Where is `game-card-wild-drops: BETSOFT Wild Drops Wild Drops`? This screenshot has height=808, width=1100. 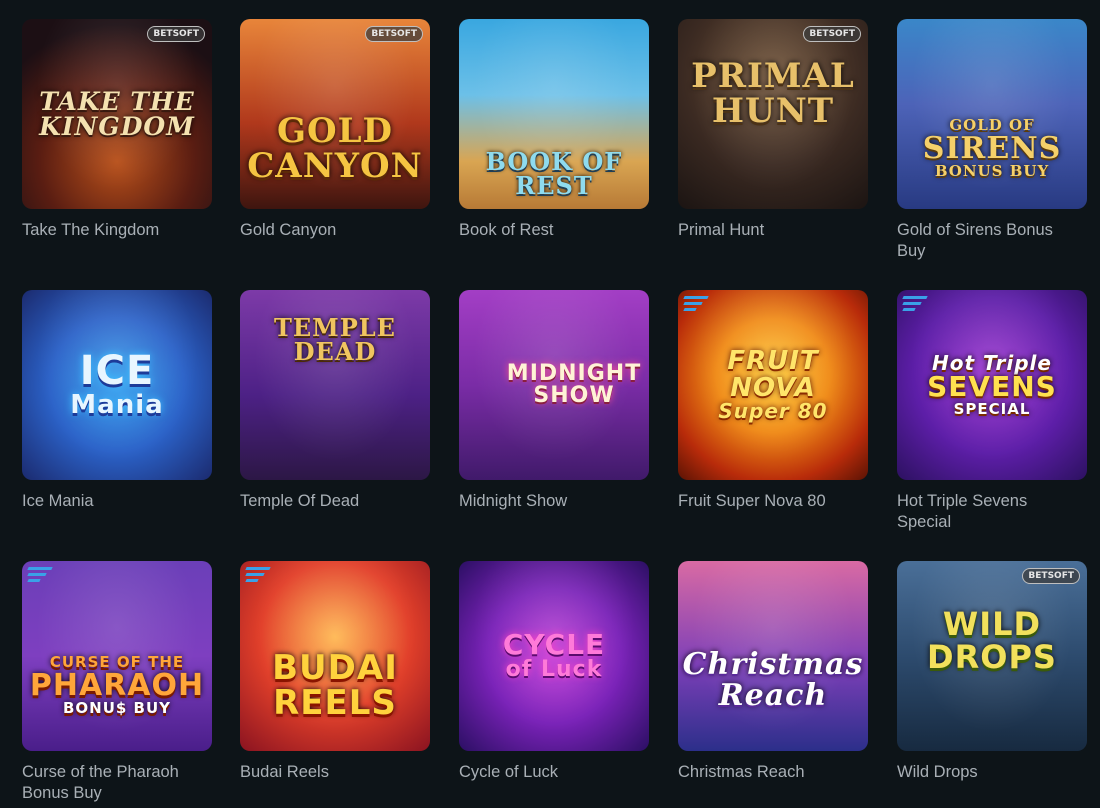
game-card-wild-drops: BETSOFT Wild Drops Wild Drops is located at coordinates (992, 672).